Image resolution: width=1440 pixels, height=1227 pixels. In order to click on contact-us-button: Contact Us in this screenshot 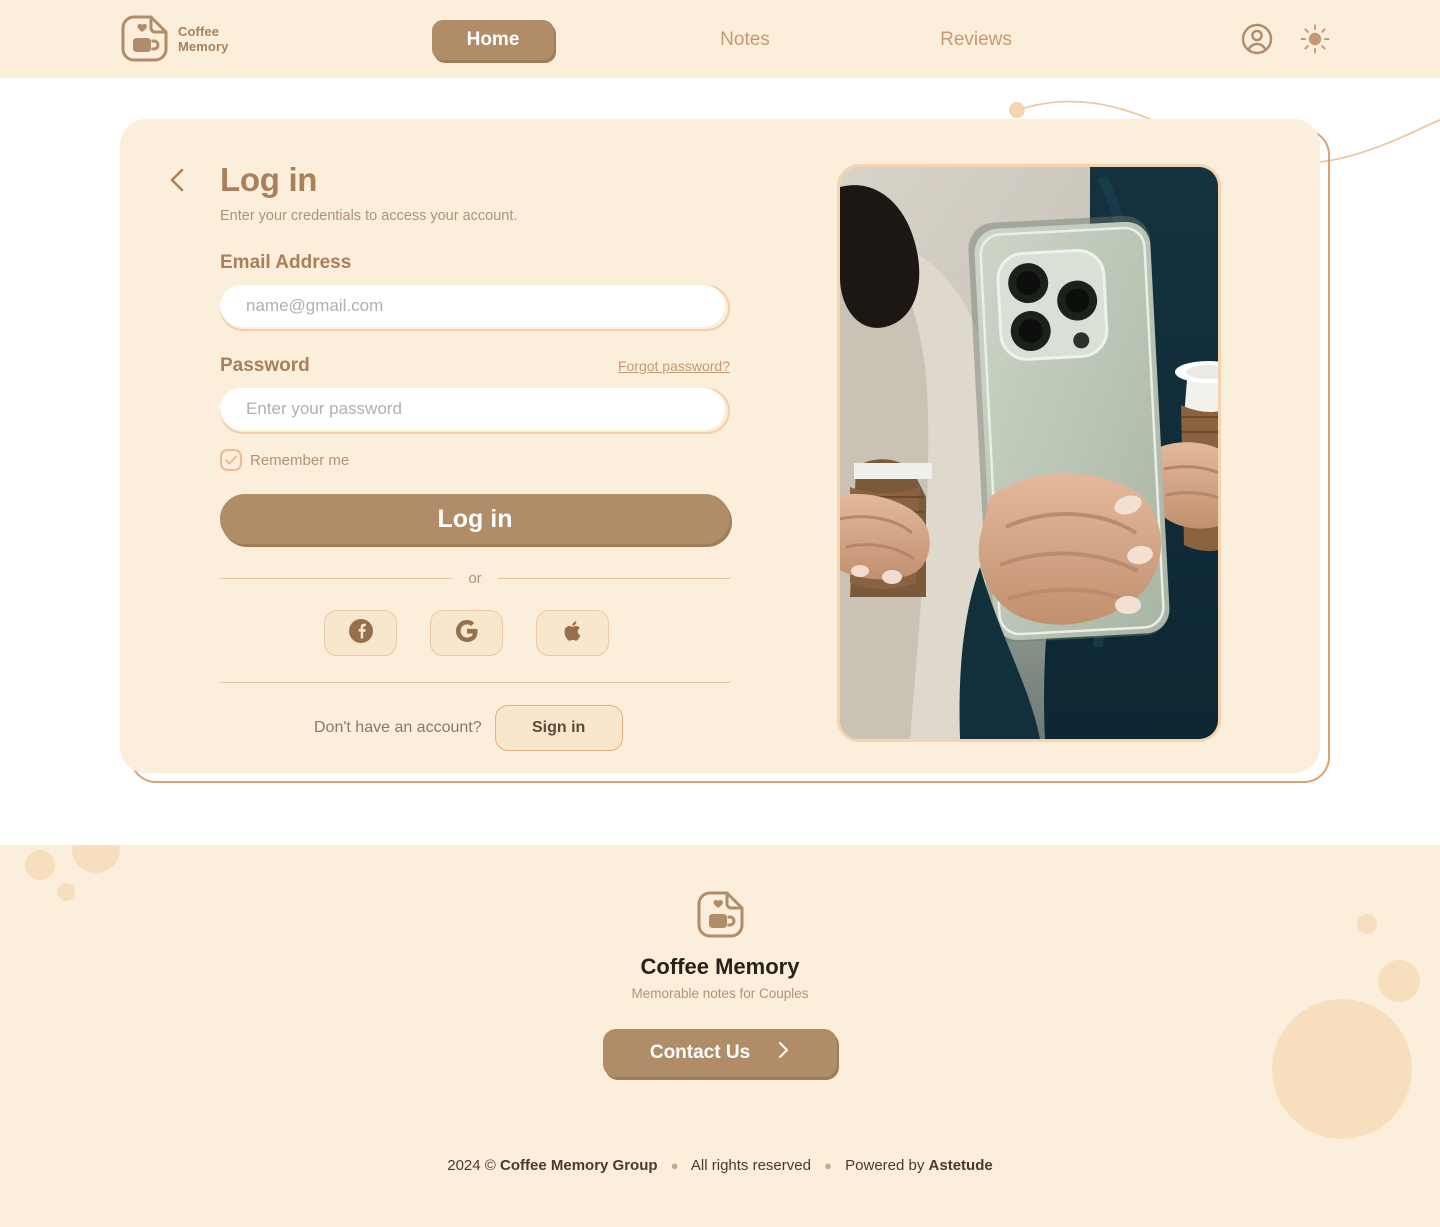, I will do `click(720, 1053)`.